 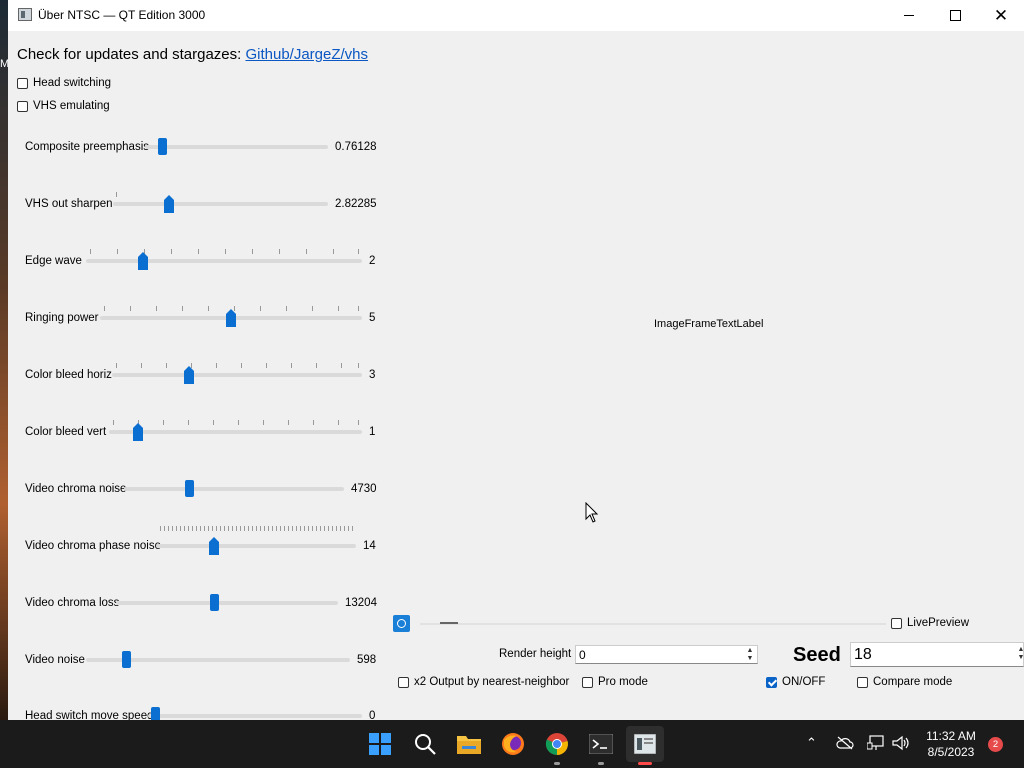 What do you see at coordinates (876, 743) in the screenshot?
I see `network-icon` at bounding box center [876, 743].